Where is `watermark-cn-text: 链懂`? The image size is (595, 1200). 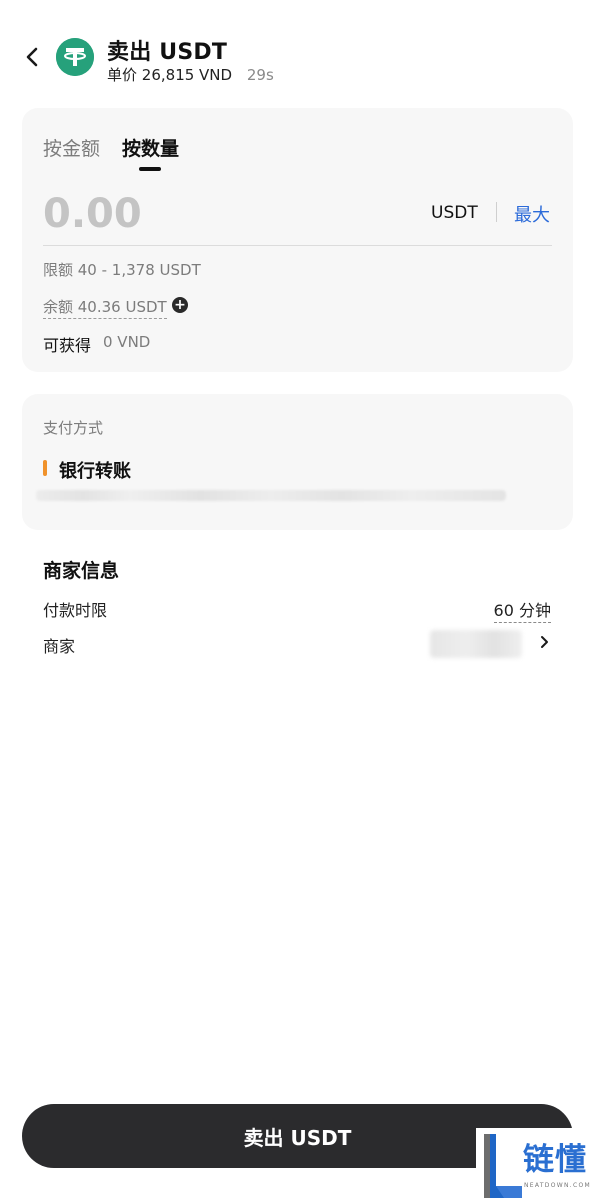 watermark-cn-text: 链懂 is located at coordinates (555, 1160).